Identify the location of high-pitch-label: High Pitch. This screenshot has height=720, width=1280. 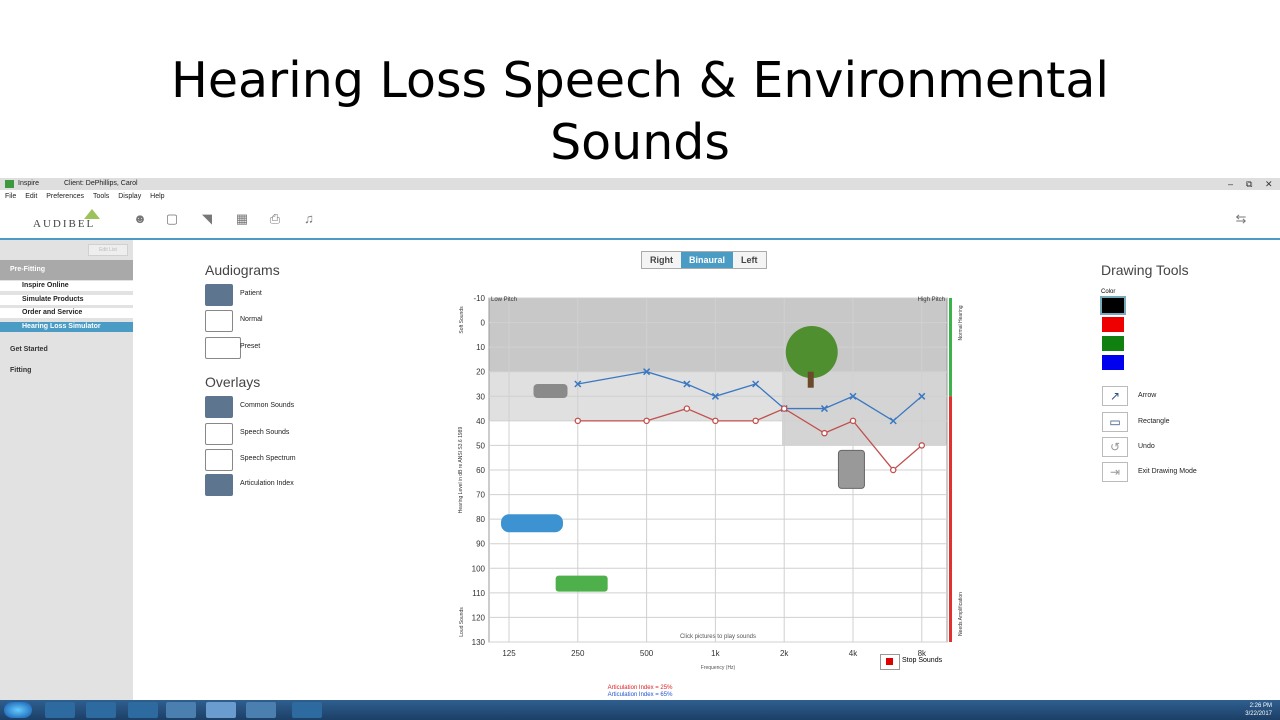
(931, 300).